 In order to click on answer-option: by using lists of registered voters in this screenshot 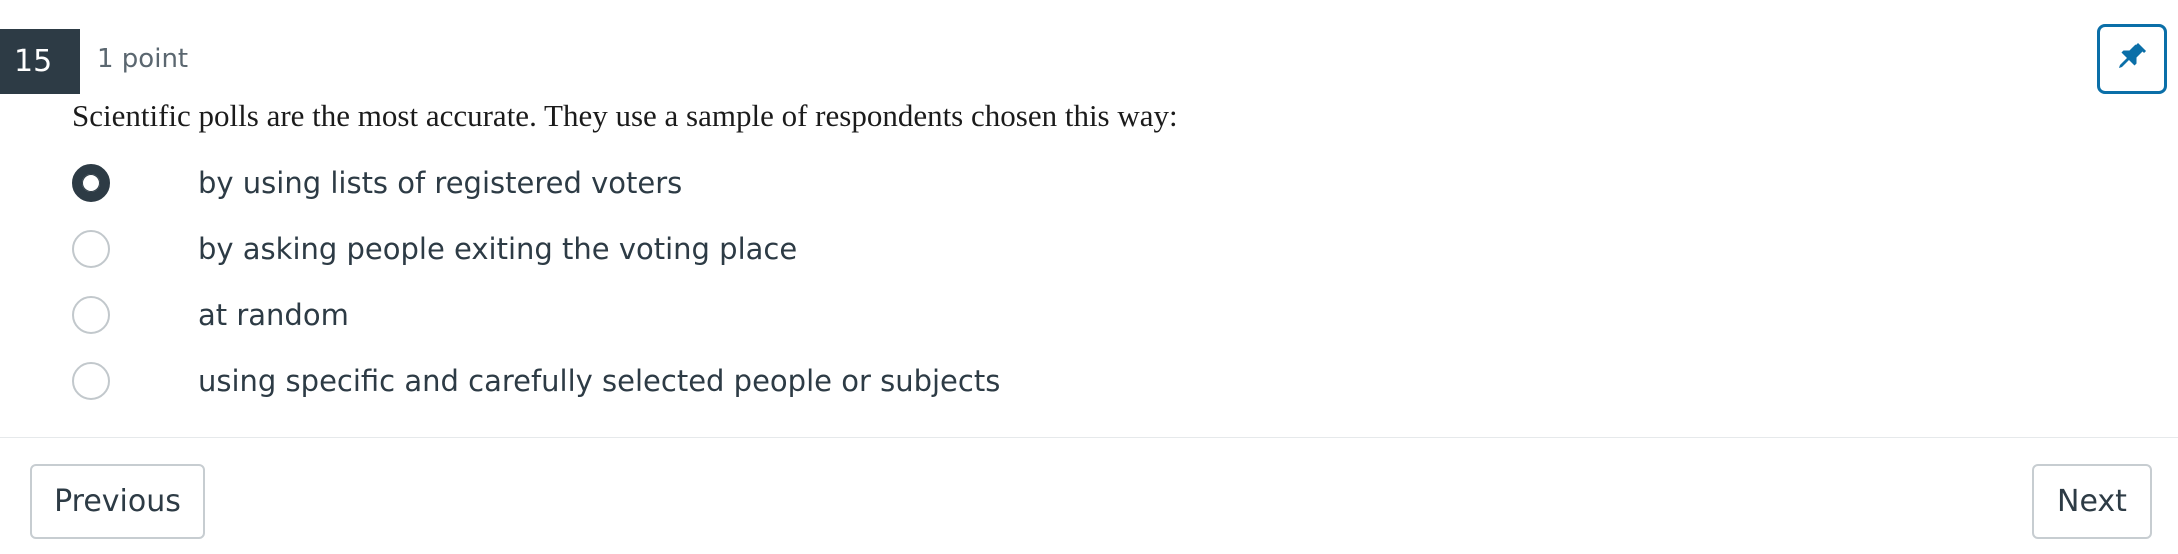, I will do `click(536, 183)`.